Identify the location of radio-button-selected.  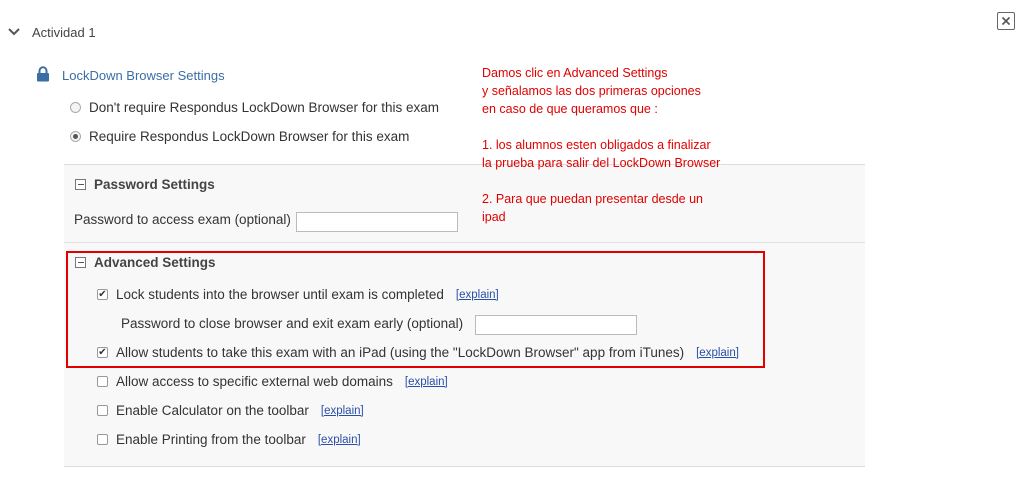
(75, 136).